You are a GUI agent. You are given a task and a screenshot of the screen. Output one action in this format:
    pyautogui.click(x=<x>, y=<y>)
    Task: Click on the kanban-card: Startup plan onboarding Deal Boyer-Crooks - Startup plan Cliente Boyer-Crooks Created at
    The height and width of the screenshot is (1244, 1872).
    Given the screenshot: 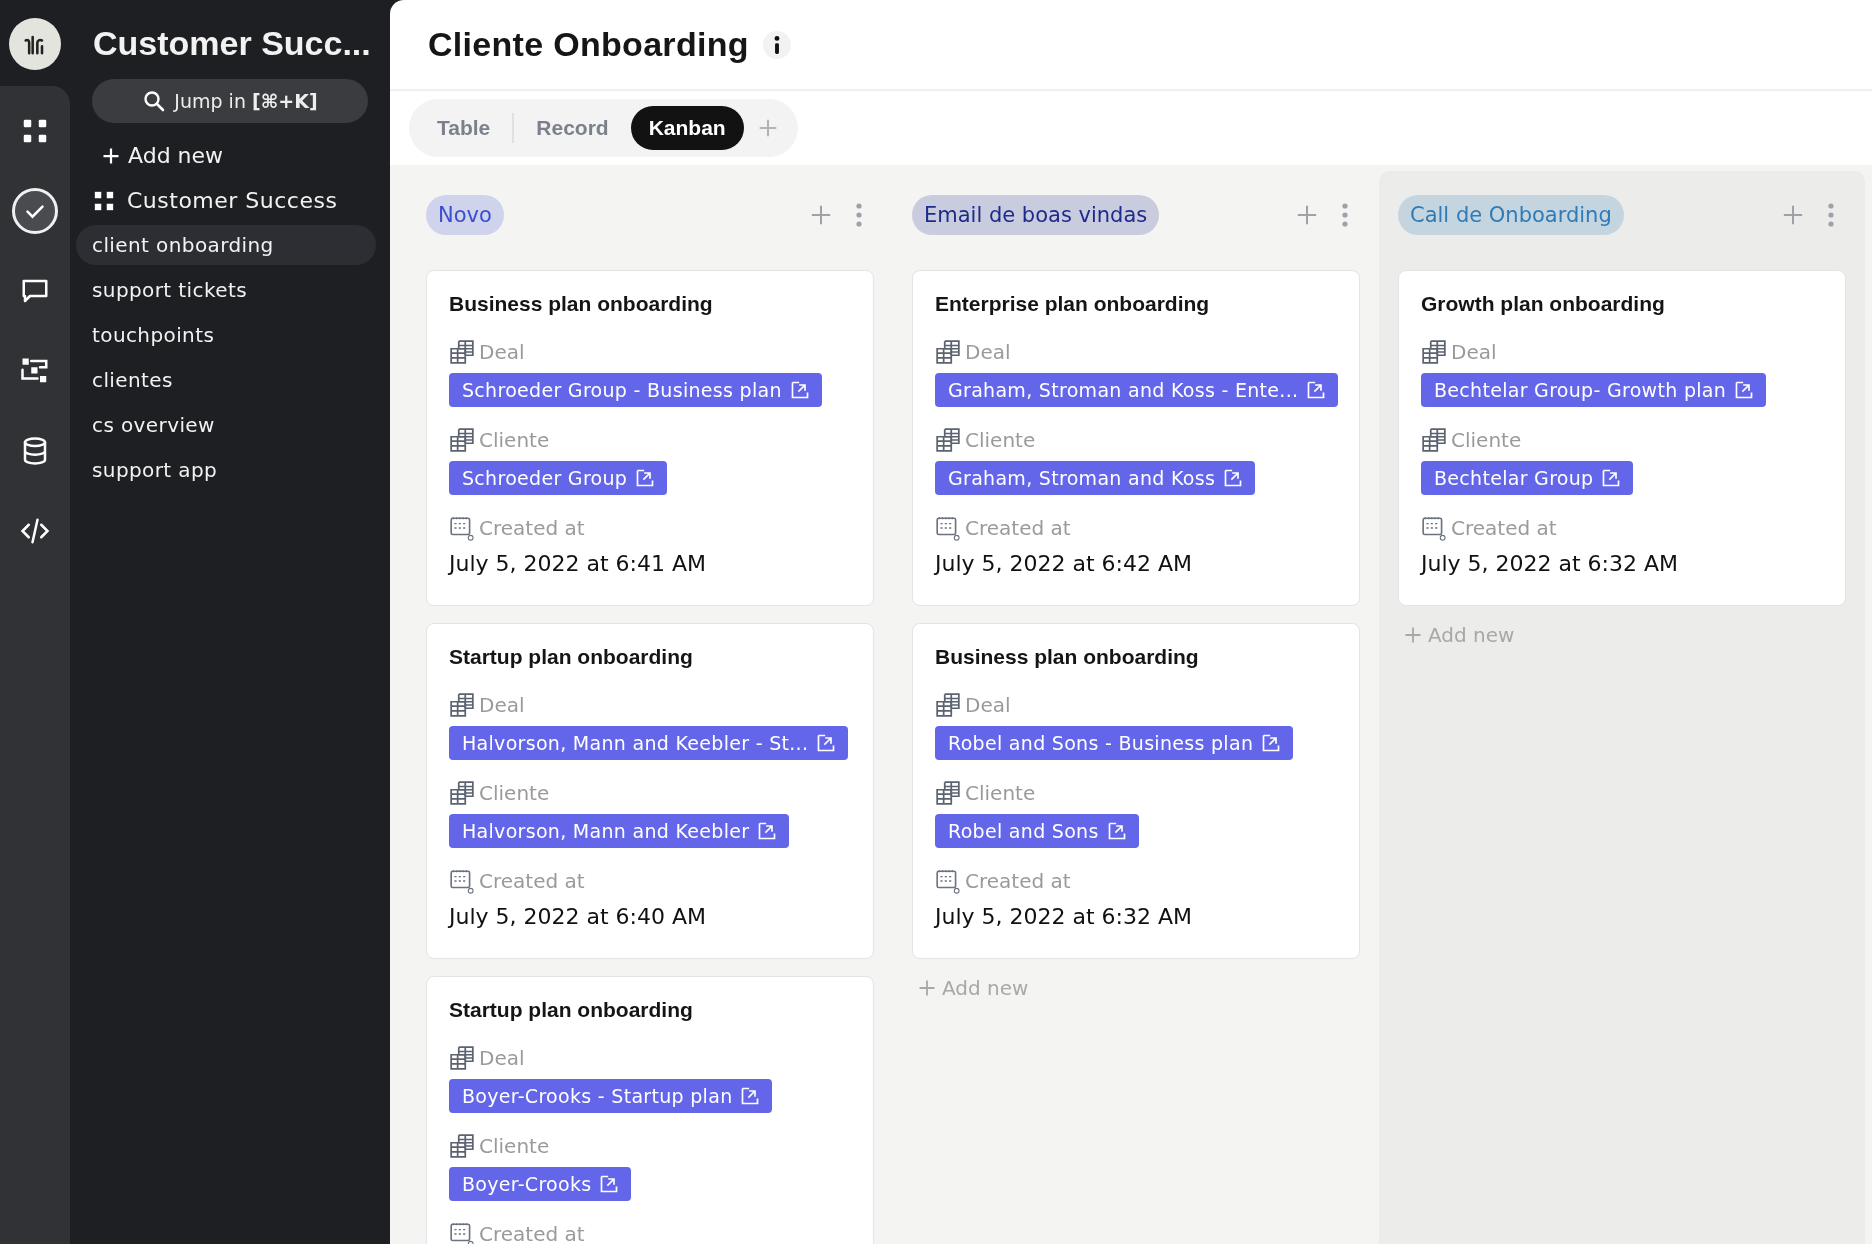 What is the action you would take?
    pyautogui.click(x=650, y=1110)
    